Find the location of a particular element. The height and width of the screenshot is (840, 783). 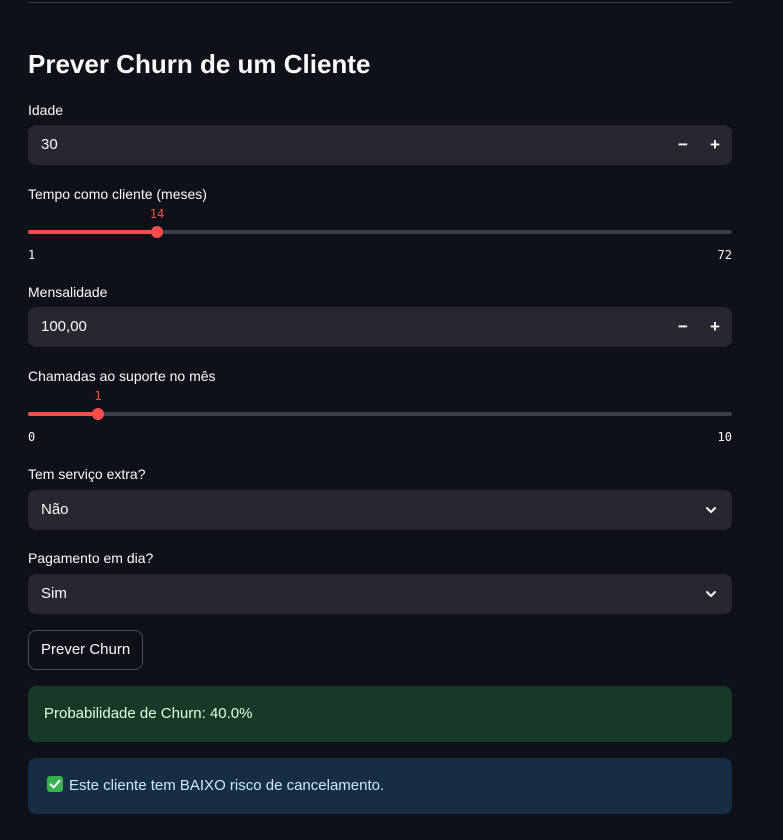

check-mark-icon is located at coordinates (55, 784).